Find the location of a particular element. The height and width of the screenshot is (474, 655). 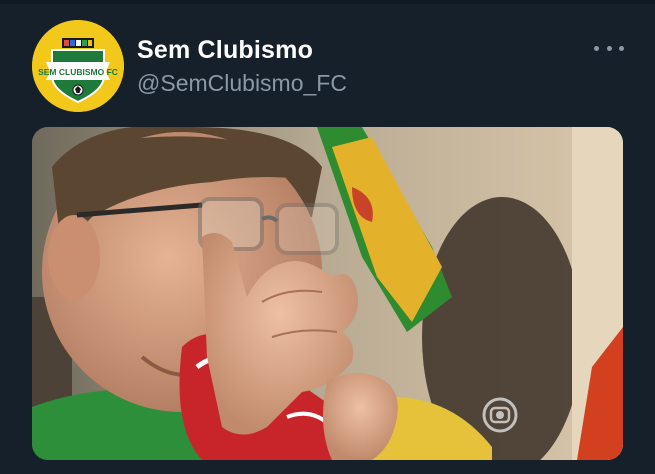

display-name: Sem Clubismo is located at coordinates (225, 50).